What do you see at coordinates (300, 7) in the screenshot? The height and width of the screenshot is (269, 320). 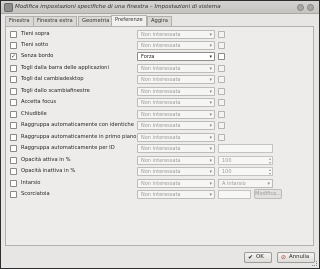 I see `help-icon` at bounding box center [300, 7].